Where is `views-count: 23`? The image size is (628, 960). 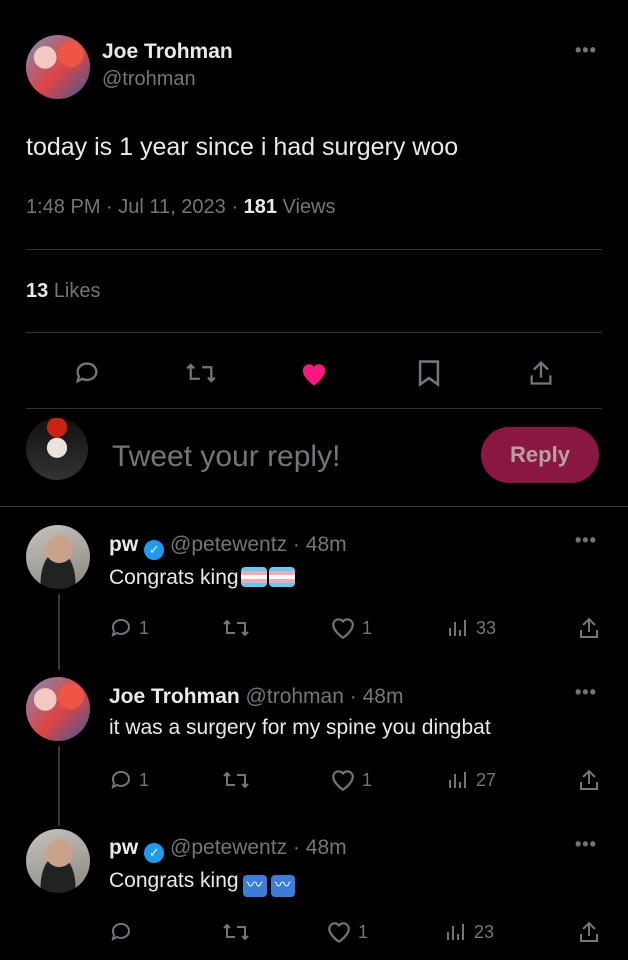
views-count: 23 is located at coordinates (469, 932).